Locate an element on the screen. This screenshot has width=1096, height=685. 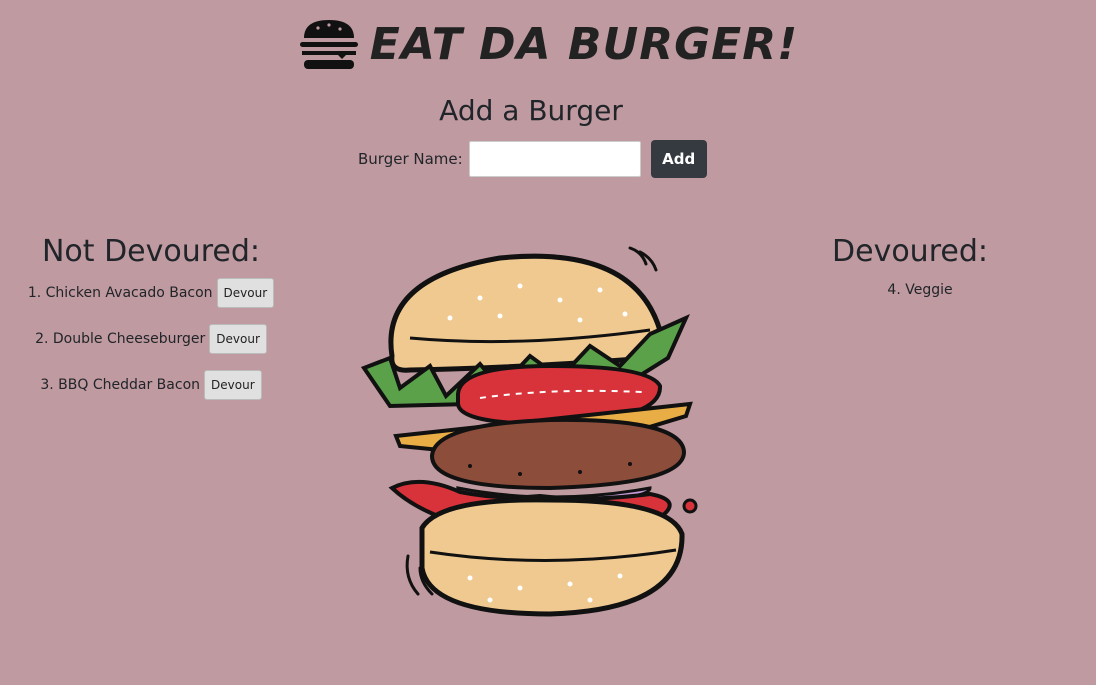
not-devoured-title: Not Devoured: is located at coordinates (151, 251).